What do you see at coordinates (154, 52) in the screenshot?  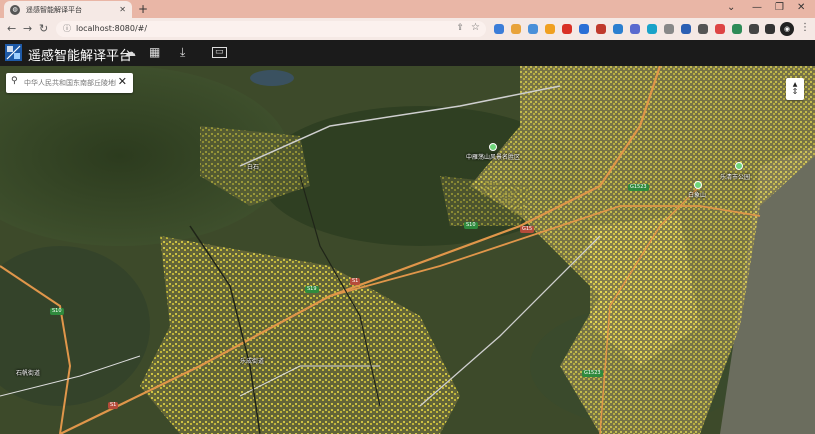 I see `building-icon: ▦` at bounding box center [154, 52].